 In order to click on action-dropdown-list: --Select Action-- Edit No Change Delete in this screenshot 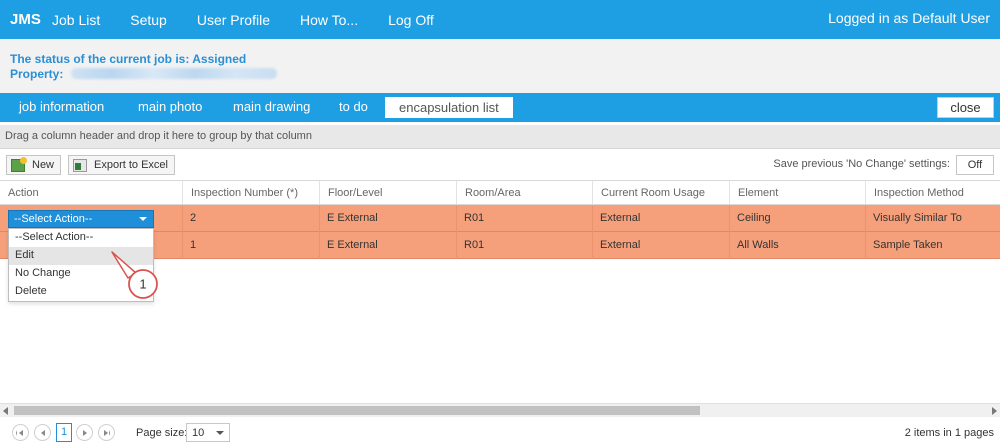, I will do `click(81, 265)`.